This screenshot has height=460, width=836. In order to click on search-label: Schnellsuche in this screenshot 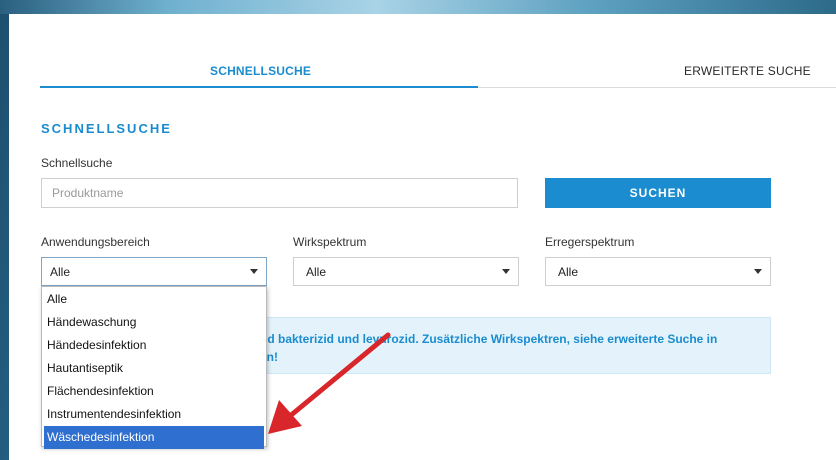, I will do `click(77, 163)`.